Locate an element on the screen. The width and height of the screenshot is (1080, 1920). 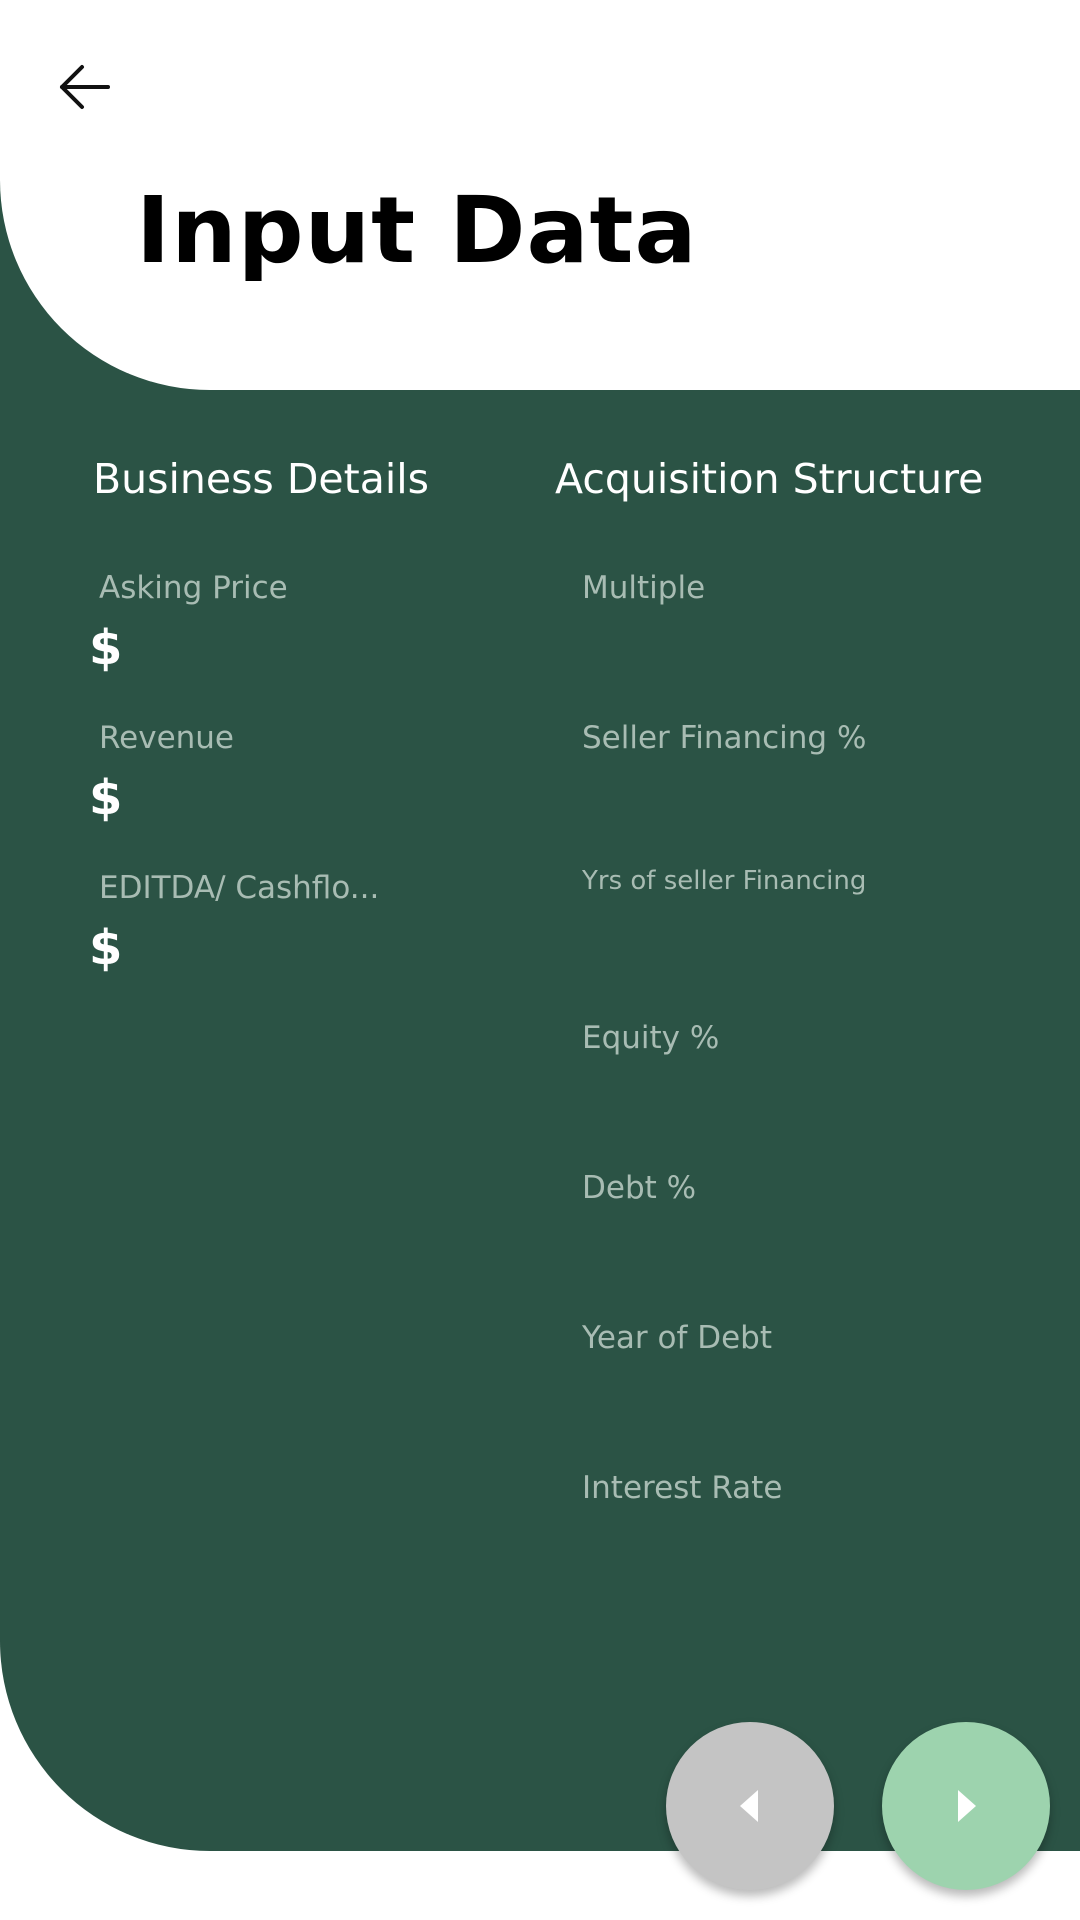
interest-rate-label: Interest Rate is located at coordinates (682, 1488).